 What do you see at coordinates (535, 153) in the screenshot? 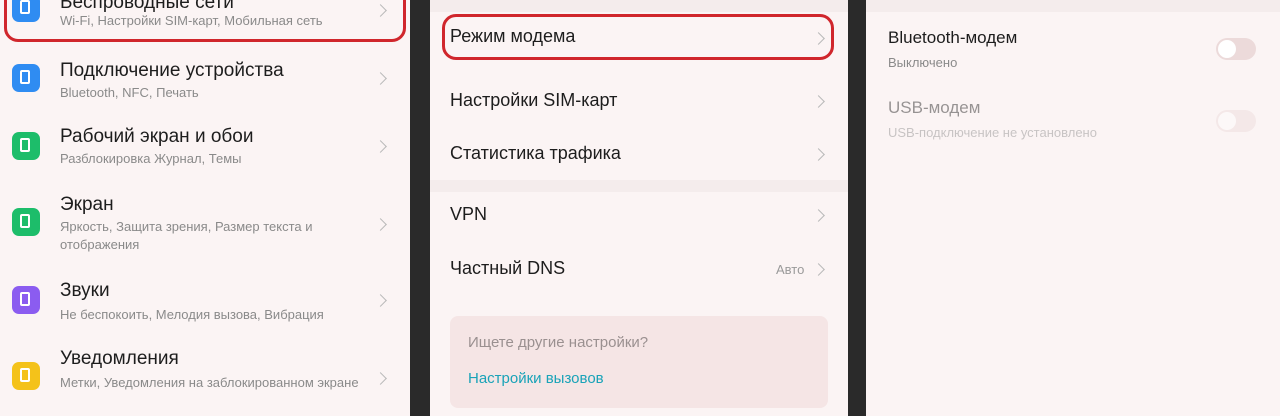
I see `menu-item-title: Статистика трафика` at bounding box center [535, 153].